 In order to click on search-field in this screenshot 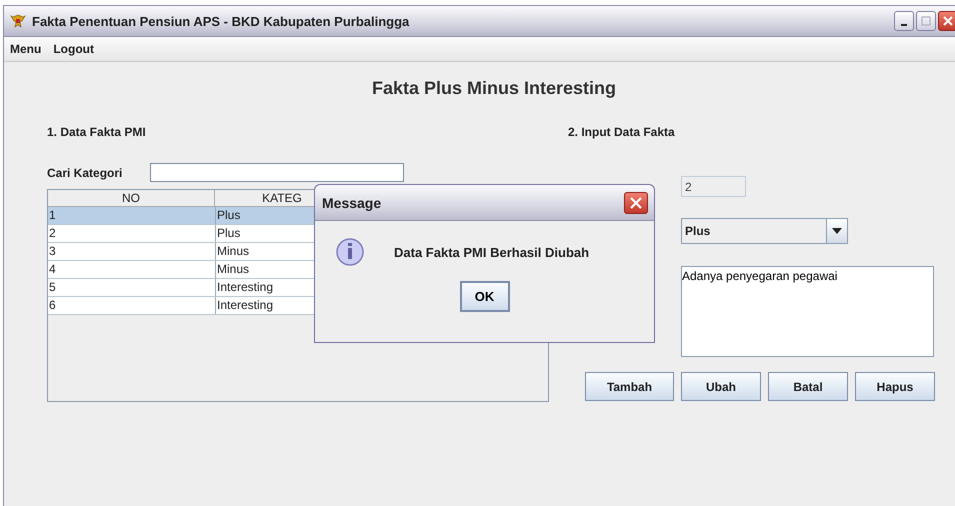, I will do `click(277, 172)`.